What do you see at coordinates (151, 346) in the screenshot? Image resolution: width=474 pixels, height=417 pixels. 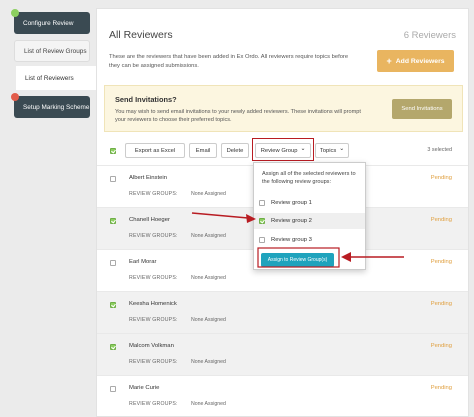 I see `reviewer-name: Malcom Volkman` at bounding box center [151, 346].